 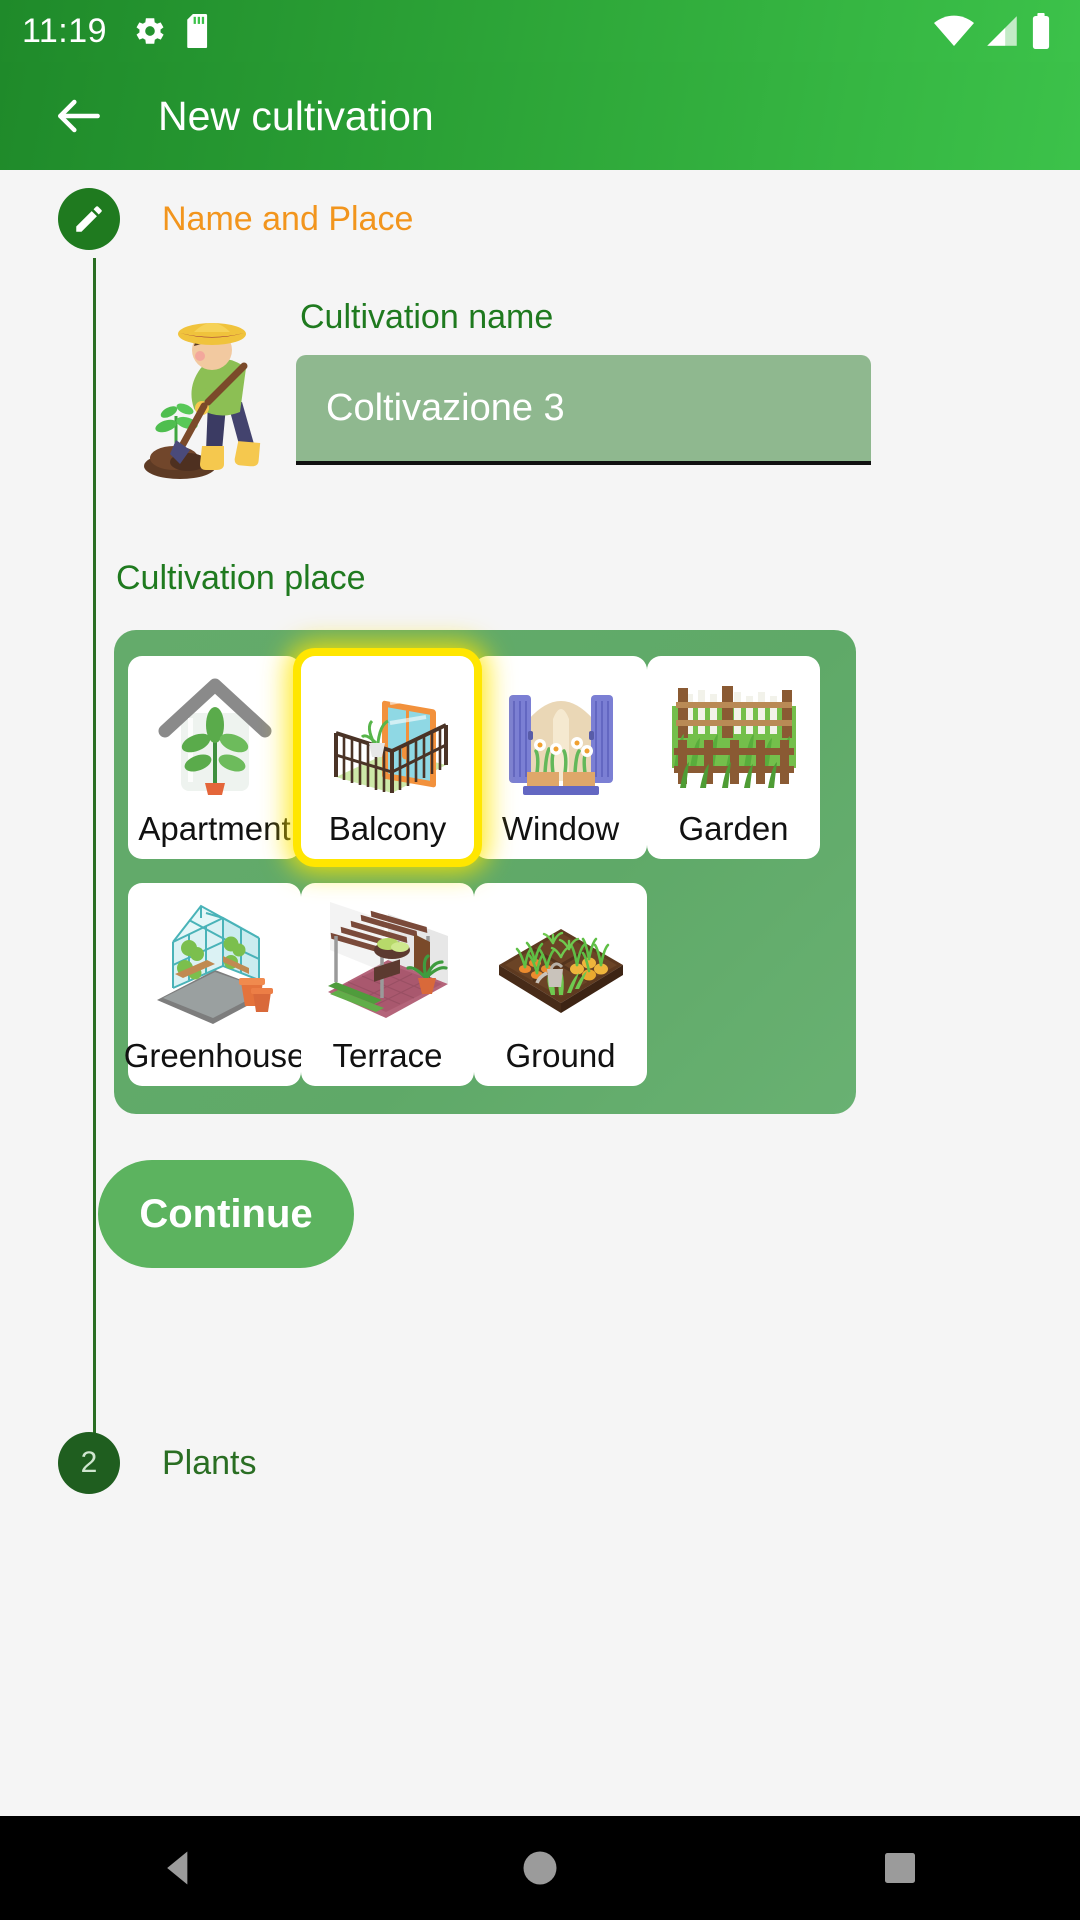 I want to click on place-option-label: Ground, so click(x=560, y=1055).